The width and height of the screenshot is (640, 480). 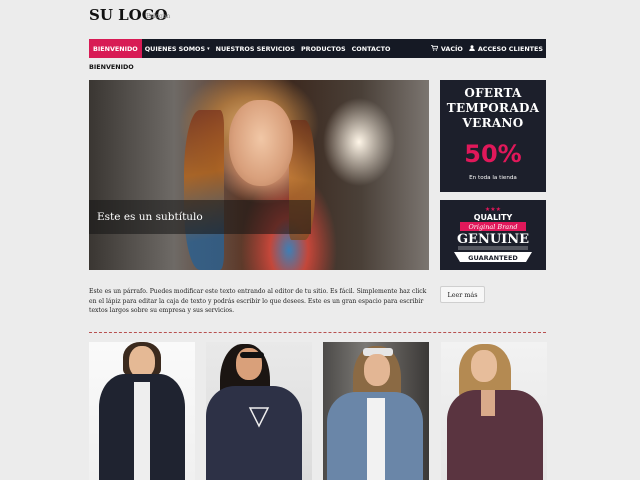 I want to click on promo-title-line: VERANO, so click(x=493, y=123).